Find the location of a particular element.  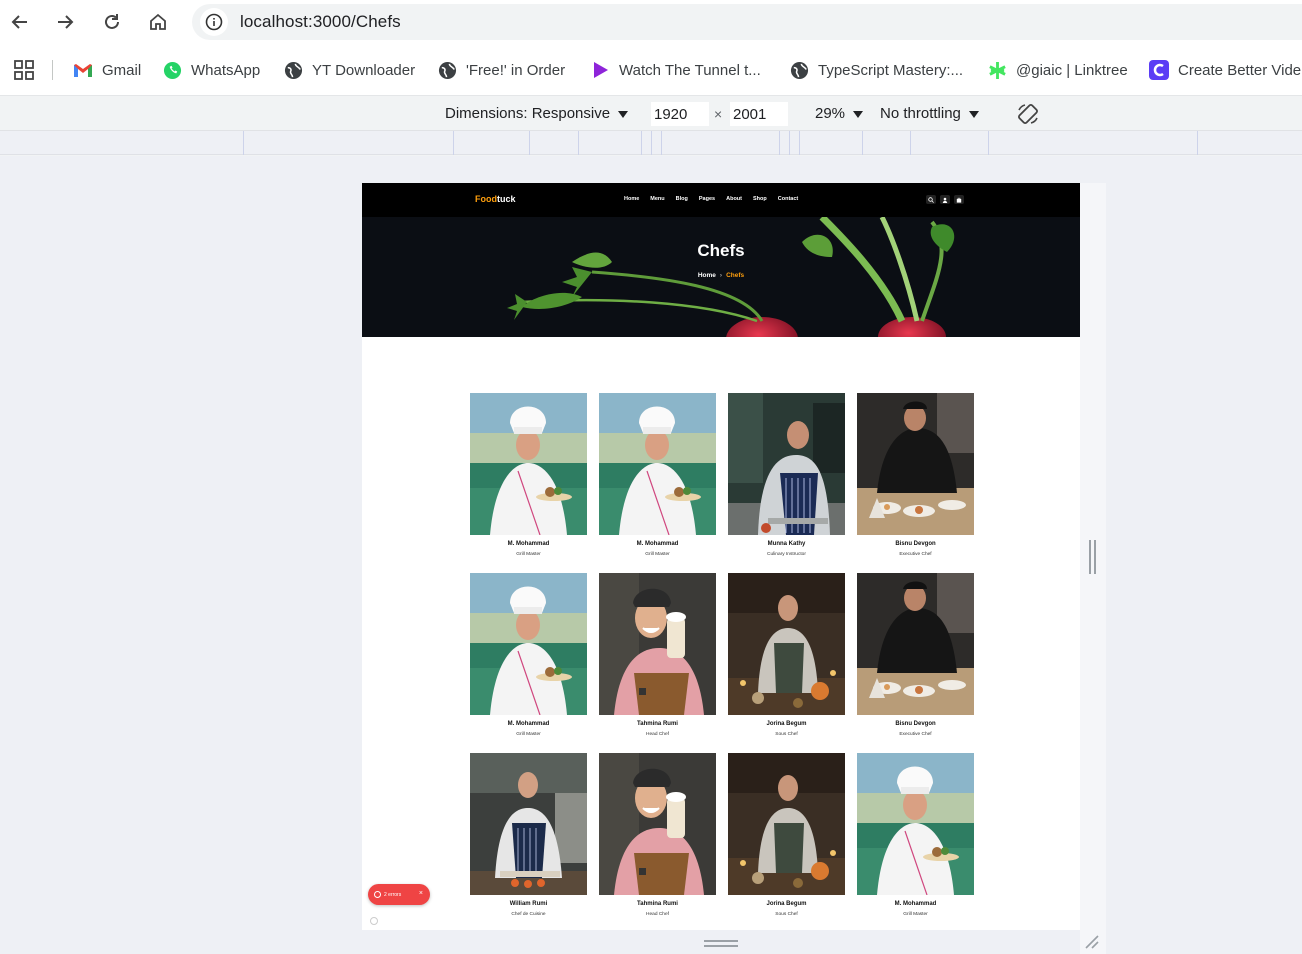

menu-pages: Pages is located at coordinates (707, 199).